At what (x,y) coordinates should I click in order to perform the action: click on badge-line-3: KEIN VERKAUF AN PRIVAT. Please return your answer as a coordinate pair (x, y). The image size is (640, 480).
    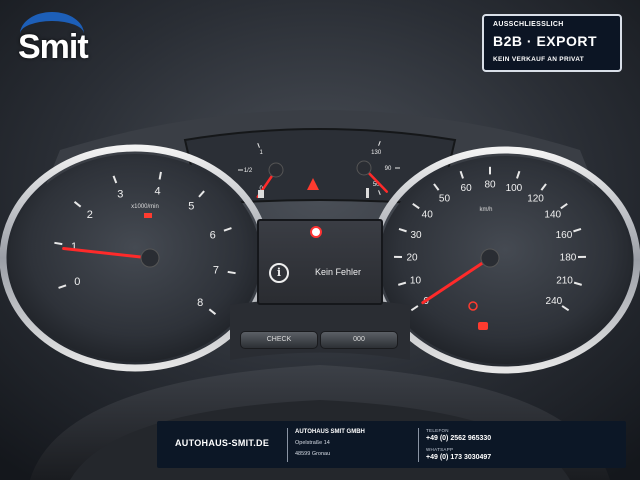
    Looking at the image, I should click on (538, 59).